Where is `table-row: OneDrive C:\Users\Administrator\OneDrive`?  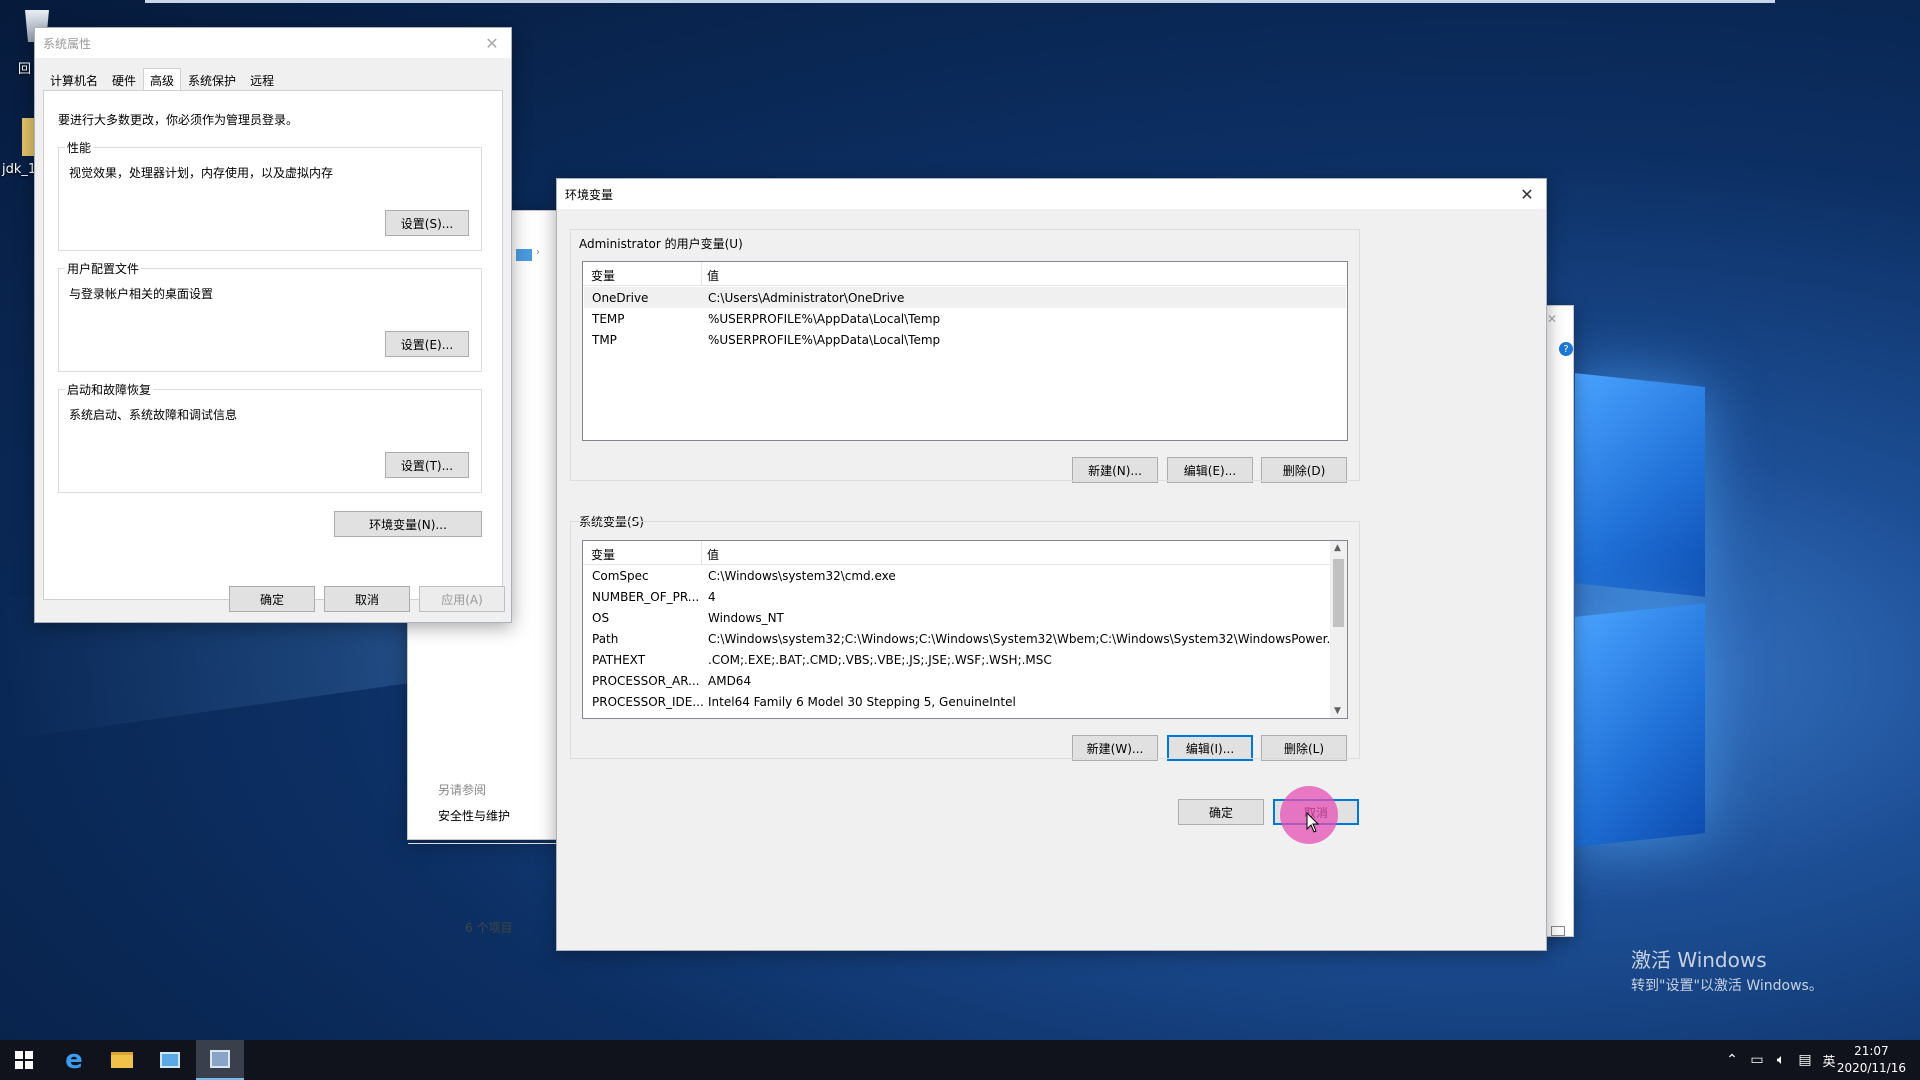
table-row: OneDrive C:\Users\Administrator\OneDrive is located at coordinates (965, 297).